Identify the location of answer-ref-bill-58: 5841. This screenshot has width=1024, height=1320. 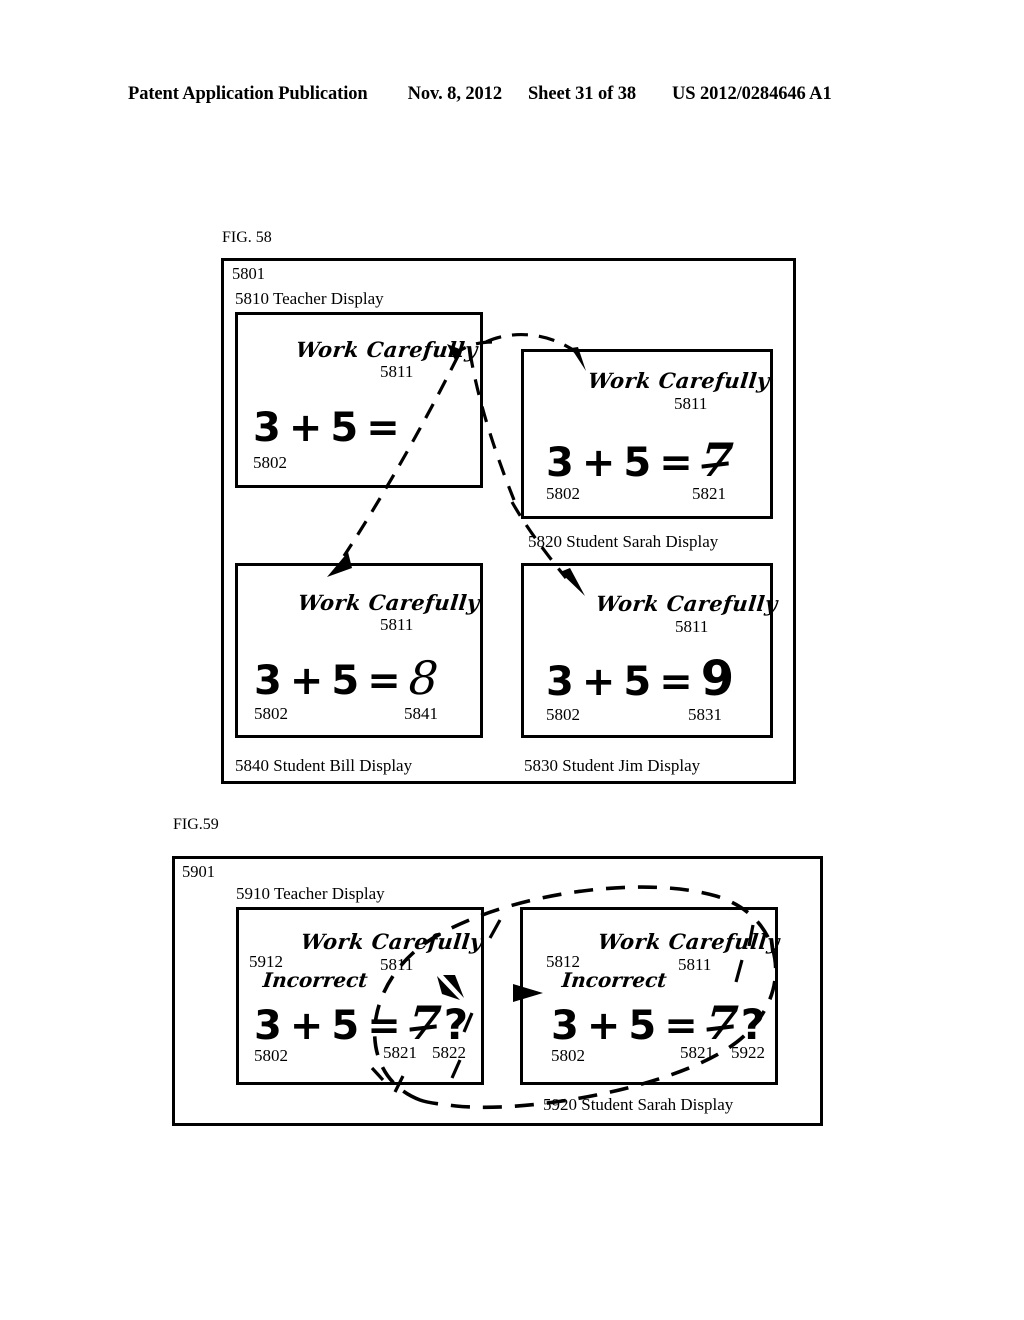
(421, 713).